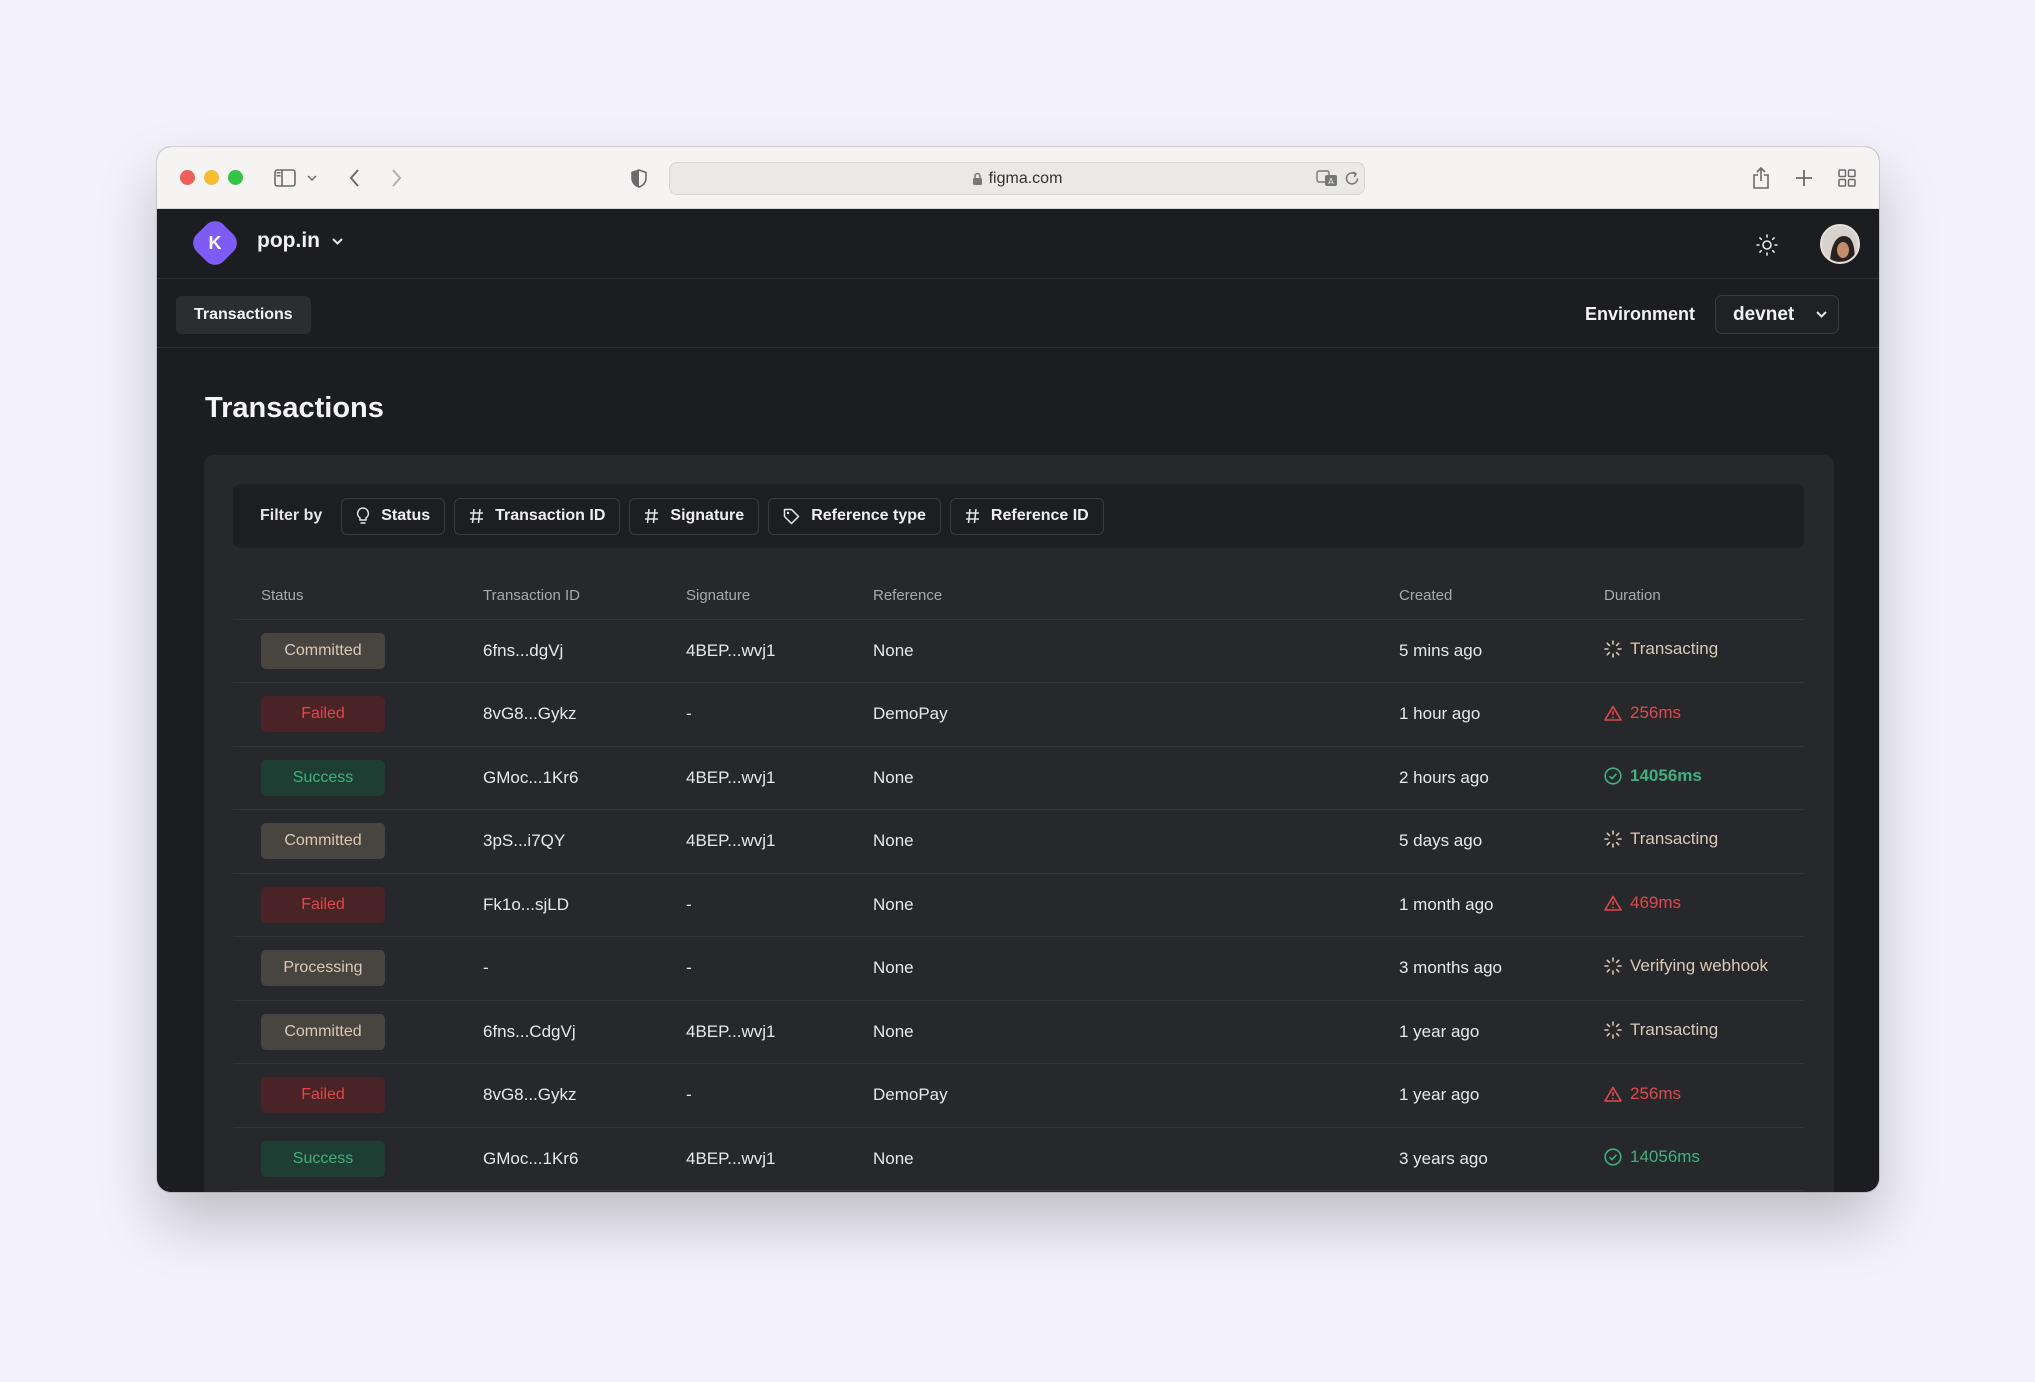 The image size is (2035, 1382). I want to click on duration-text: 256ms, so click(1656, 712).